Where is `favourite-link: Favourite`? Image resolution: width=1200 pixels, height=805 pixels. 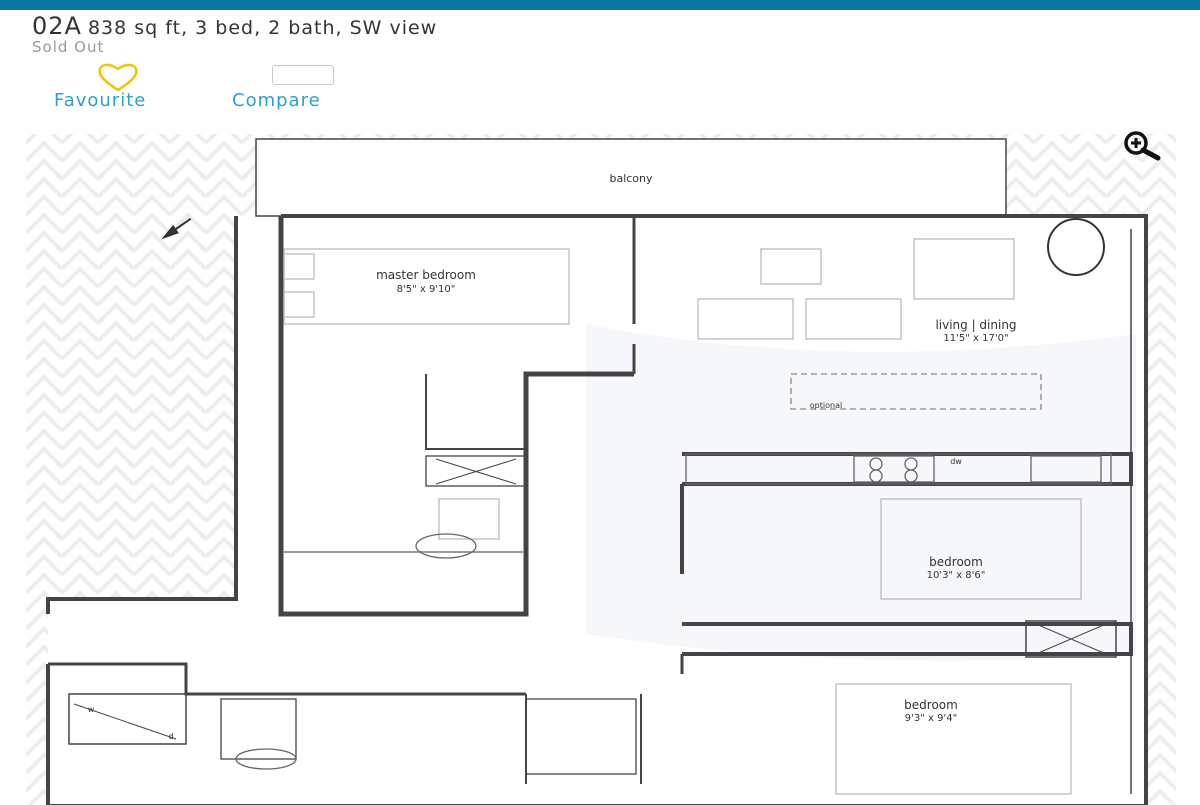
favourite-link: Favourite is located at coordinates (100, 100).